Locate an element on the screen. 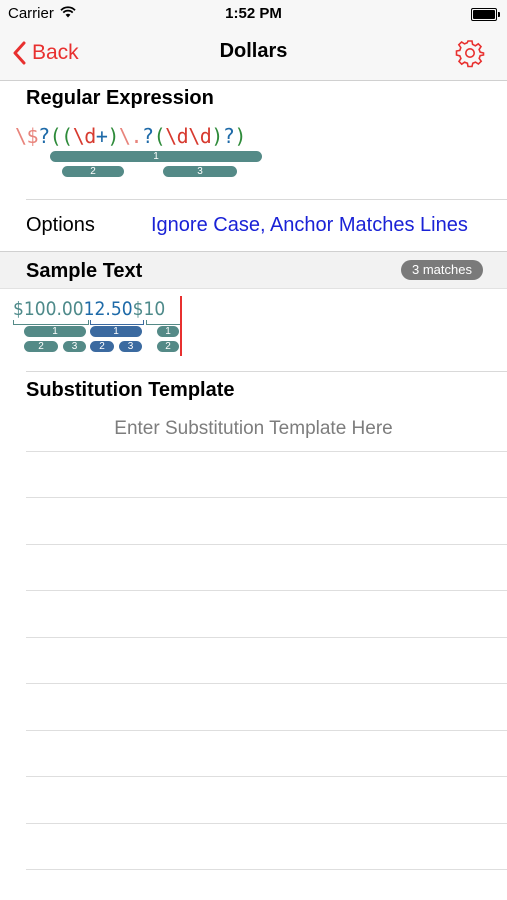 Image resolution: width=507 pixels, height=900 pixels. regex-token: ( is located at coordinates (159, 136).